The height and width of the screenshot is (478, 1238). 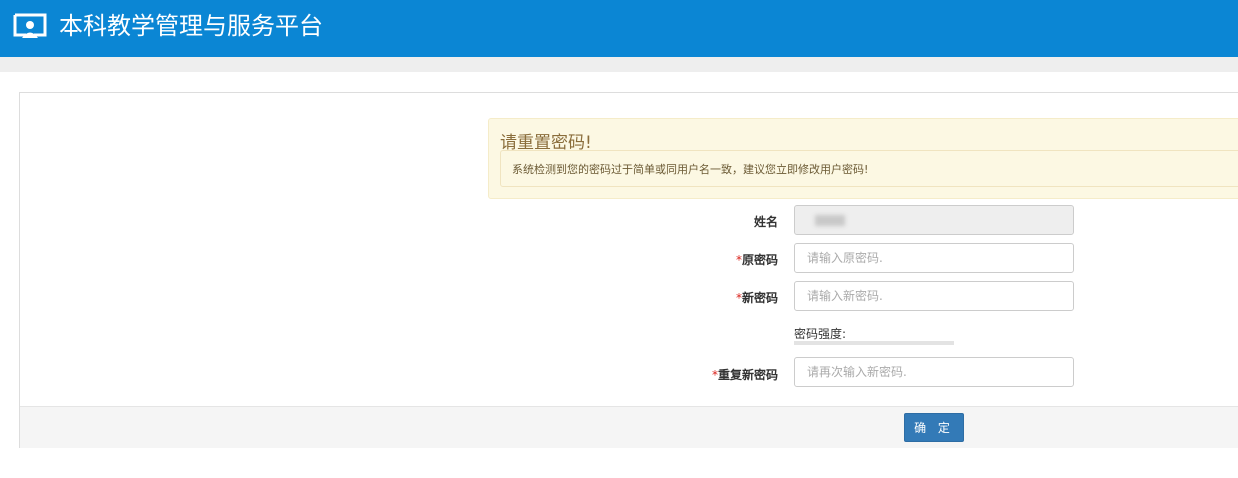 I want to click on confirm-button: 确 定, so click(x=934, y=427).